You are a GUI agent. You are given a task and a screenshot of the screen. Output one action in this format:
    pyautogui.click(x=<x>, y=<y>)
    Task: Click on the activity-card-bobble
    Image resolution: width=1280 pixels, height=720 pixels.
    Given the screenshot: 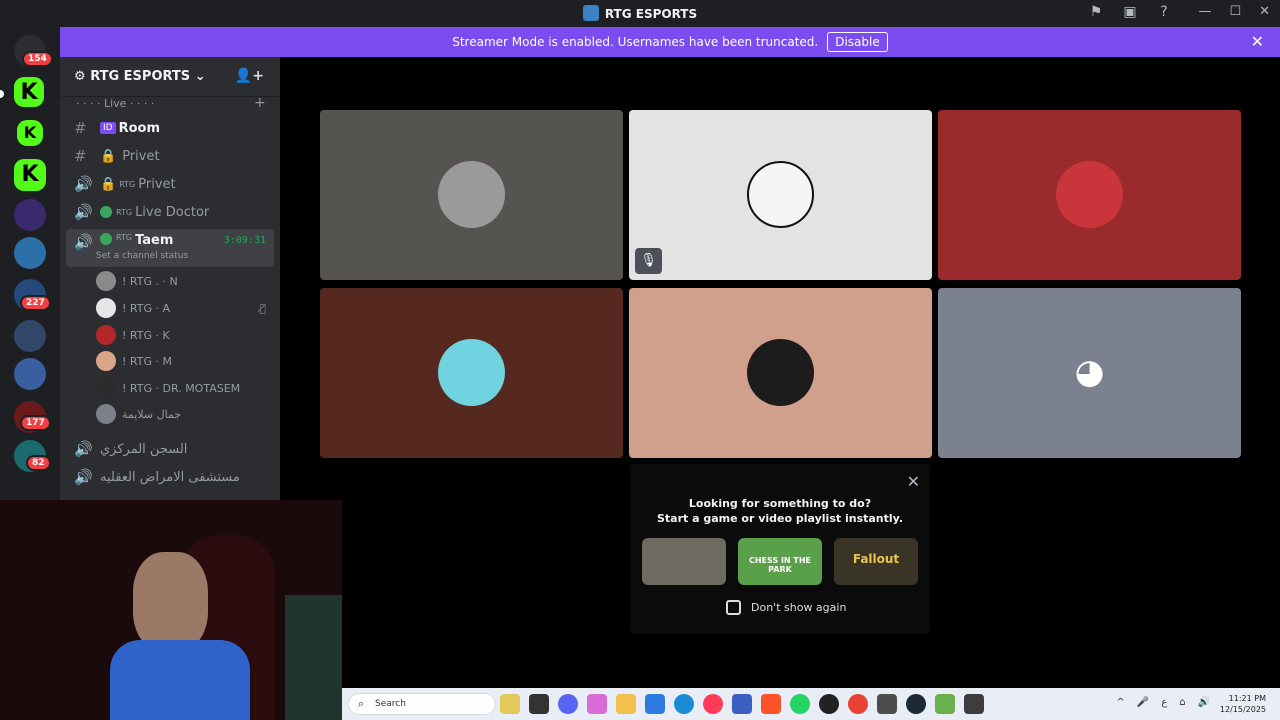 What is the action you would take?
    pyautogui.click(x=684, y=561)
    